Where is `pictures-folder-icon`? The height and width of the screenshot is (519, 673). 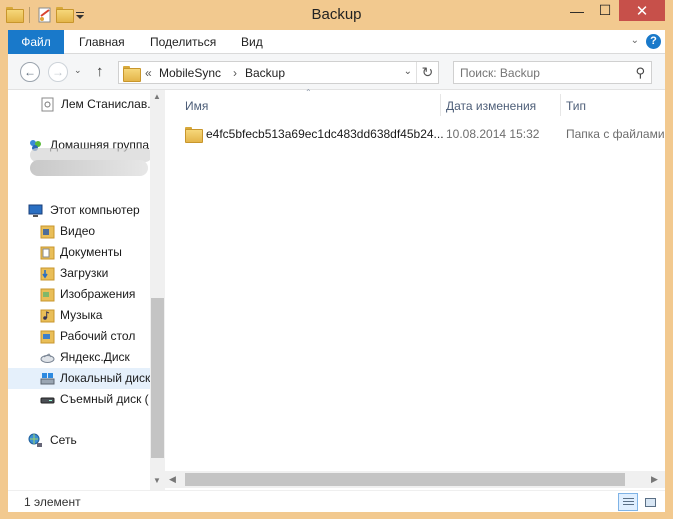 pictures-folder-icon is located at coordinates (47, 294).